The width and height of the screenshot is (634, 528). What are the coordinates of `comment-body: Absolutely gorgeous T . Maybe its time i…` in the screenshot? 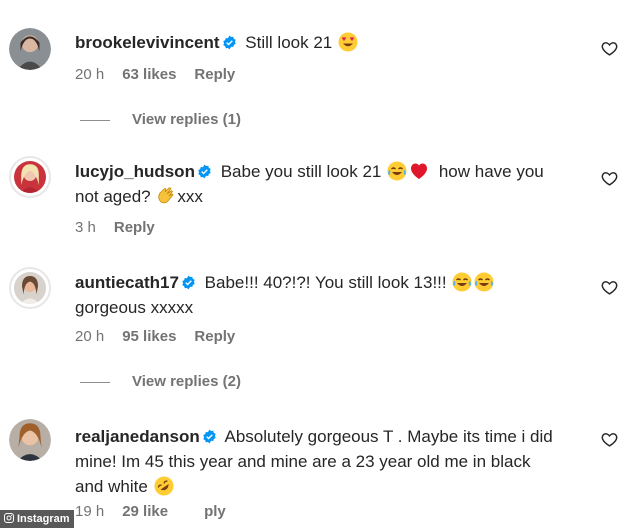 It's located at (388, 436).